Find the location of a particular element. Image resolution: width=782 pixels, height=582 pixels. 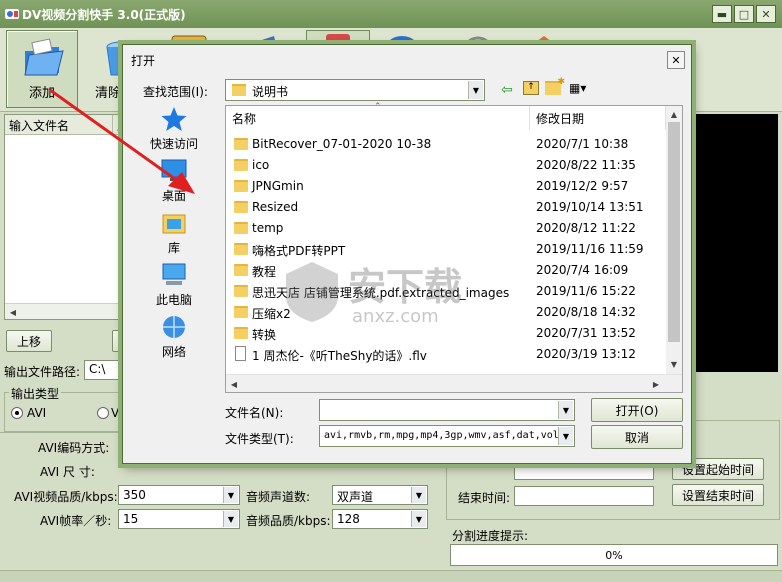

window-title: DV视频分割快手 3.0(正式版) is located at coordinates (104, 15).